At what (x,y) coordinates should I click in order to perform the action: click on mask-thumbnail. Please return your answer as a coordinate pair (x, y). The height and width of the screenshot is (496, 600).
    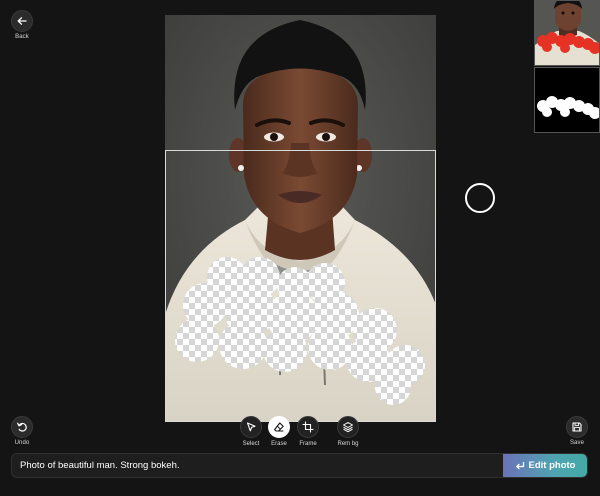
    Looking at the image, I should click on (567, 100).